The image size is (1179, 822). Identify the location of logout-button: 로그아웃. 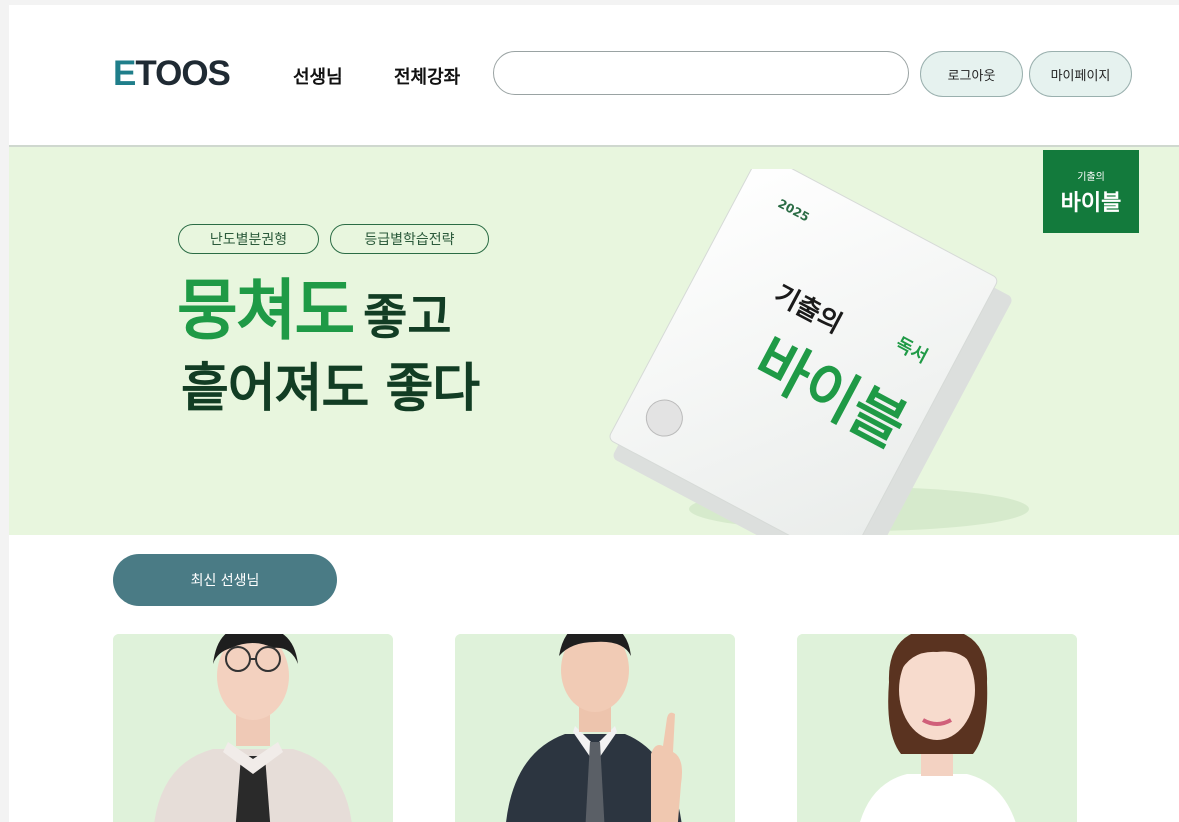
(971, 74).